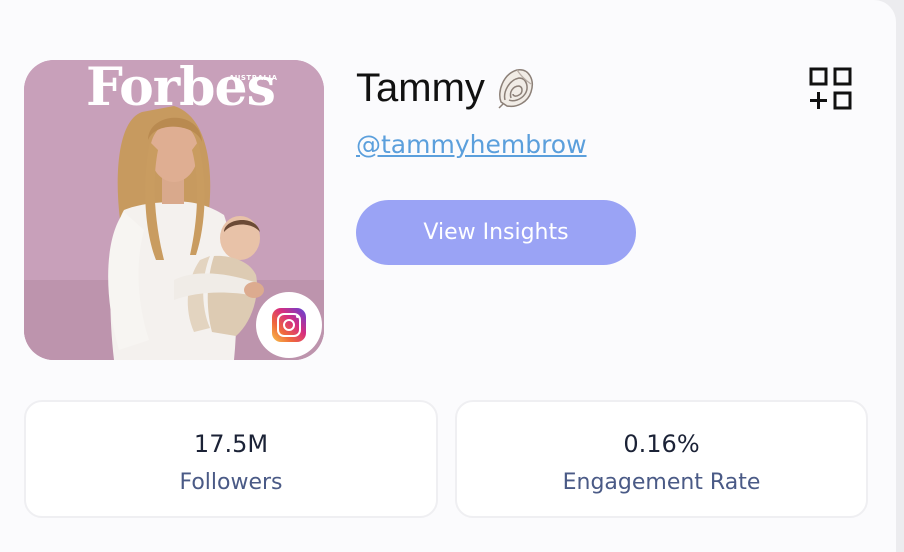 This screenshot has width=904, height=552. What do you see at coordinates (231, 459) in the screenshot?
I see `followers-stat-card: 17.5M Followers` at bounding box center [231, 459].